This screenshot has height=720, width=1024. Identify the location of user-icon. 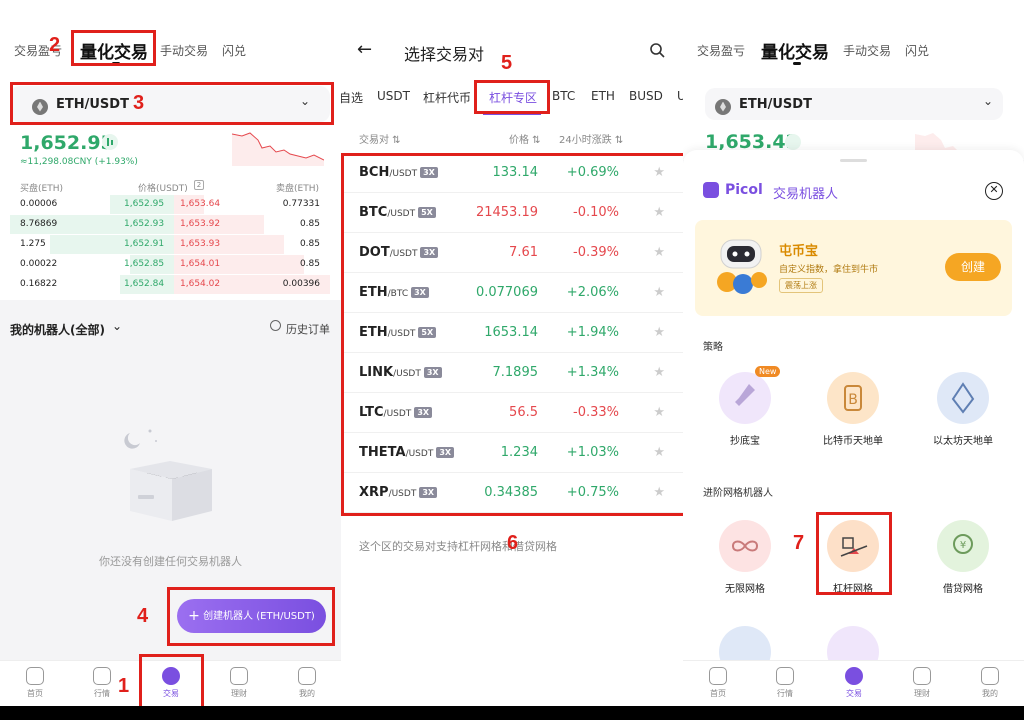
(307, 676).